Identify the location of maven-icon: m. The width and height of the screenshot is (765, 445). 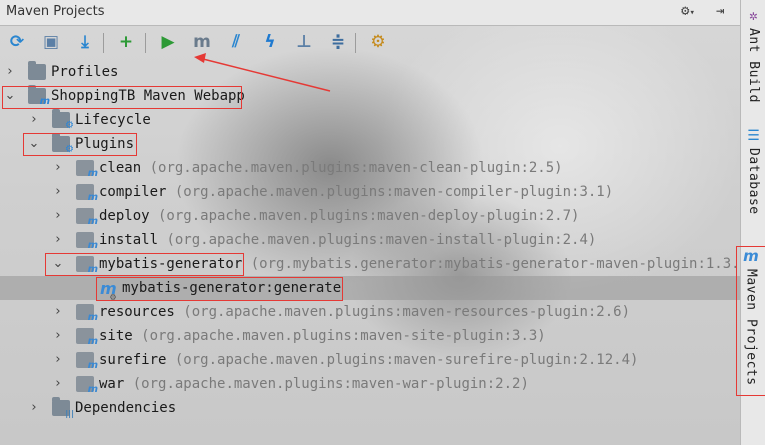
(751, 256).